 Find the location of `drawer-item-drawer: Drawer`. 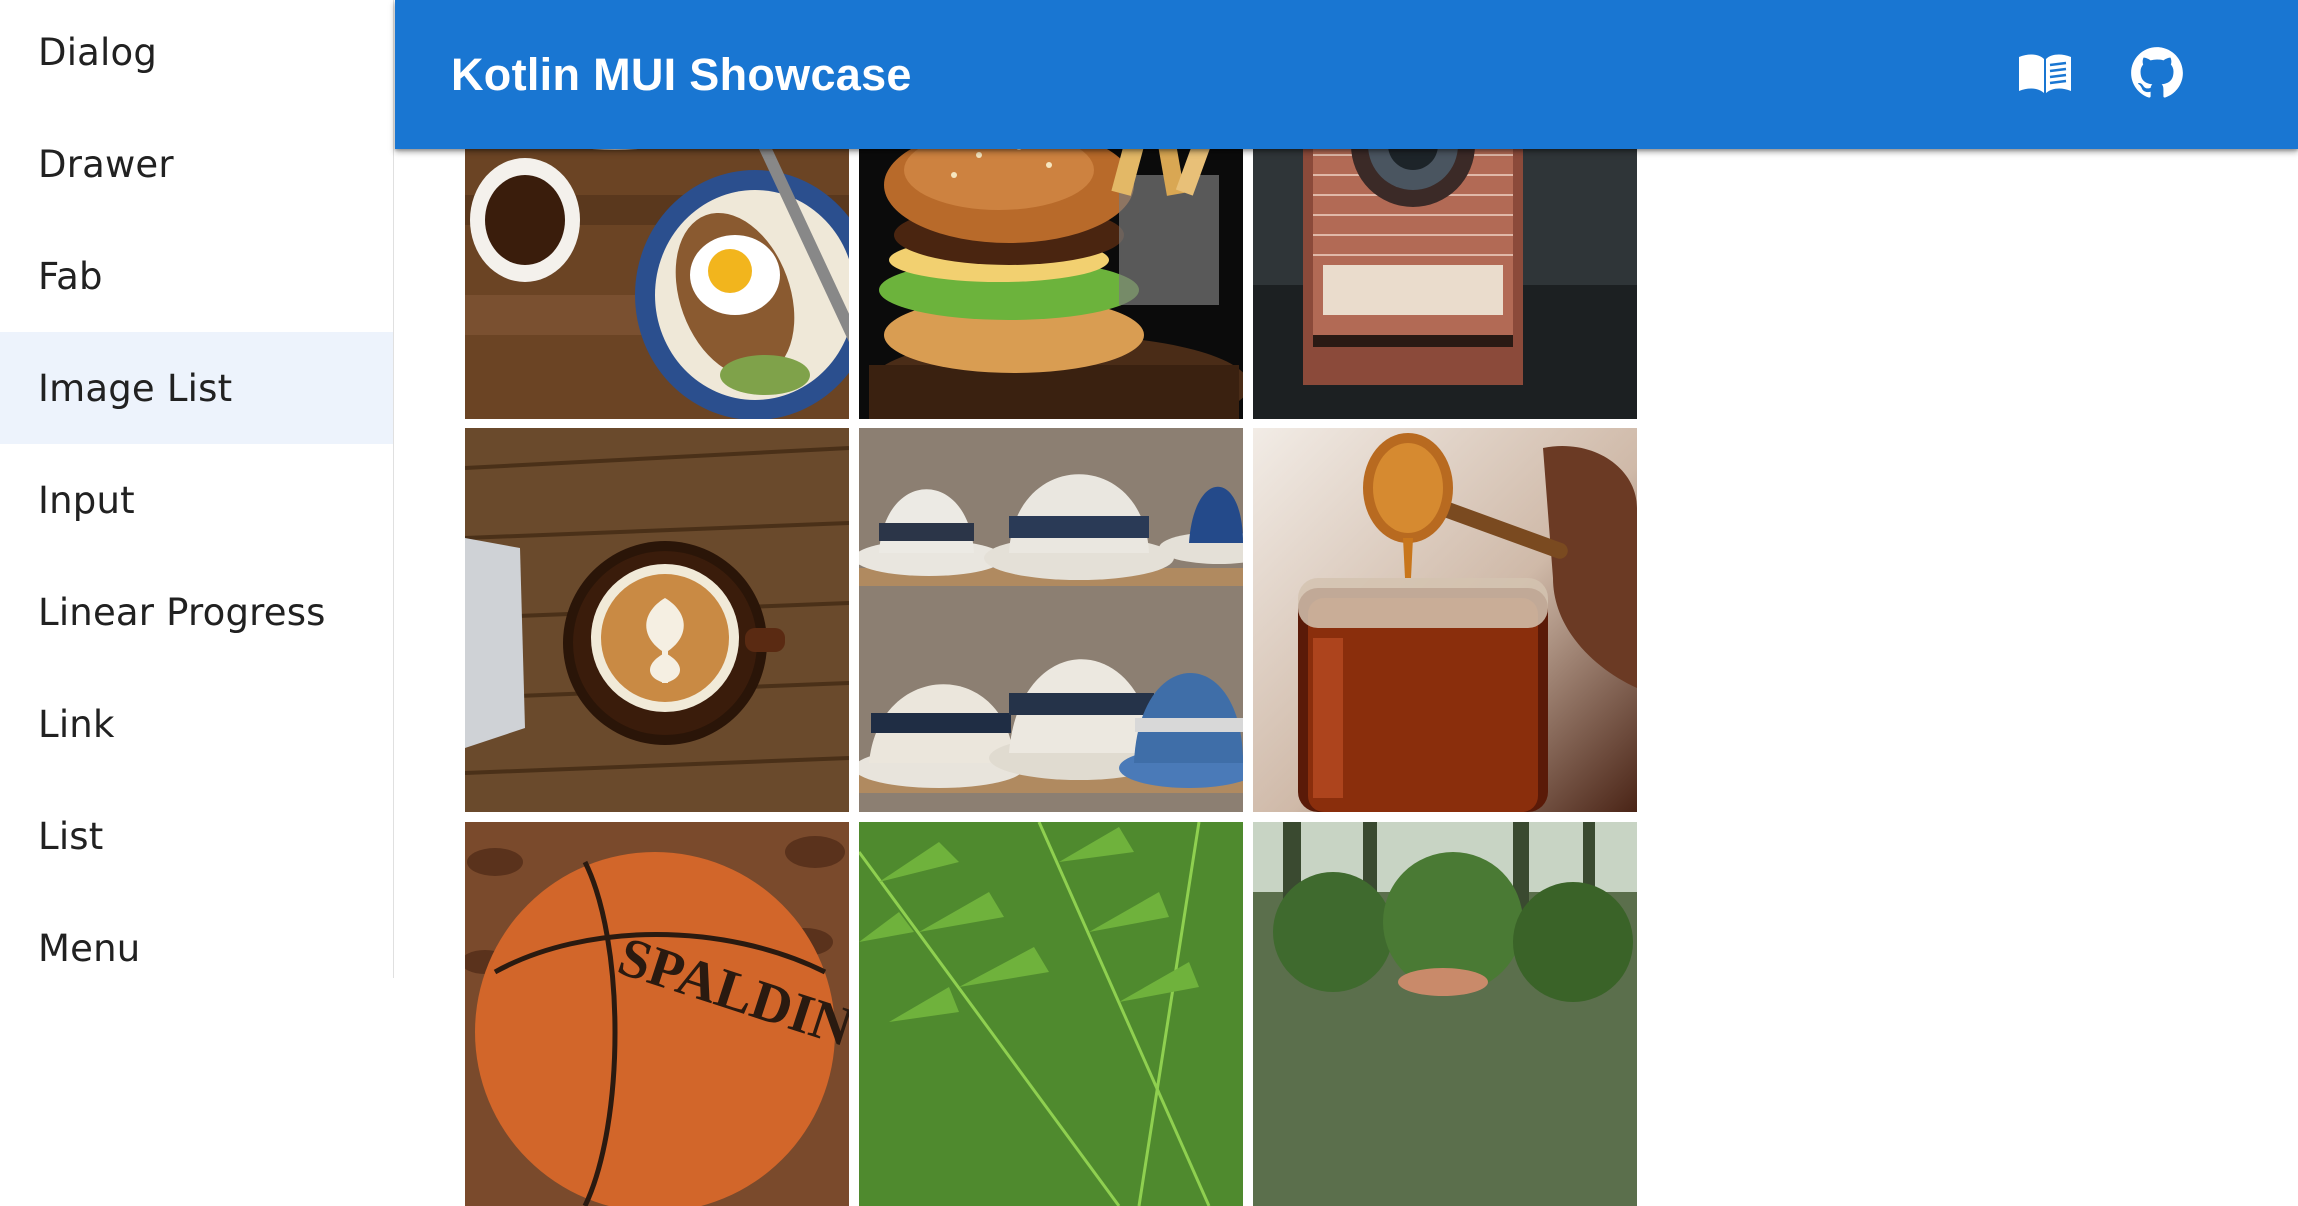

drawer-item-drawer: Drawer is located at coordinates (196, 164).